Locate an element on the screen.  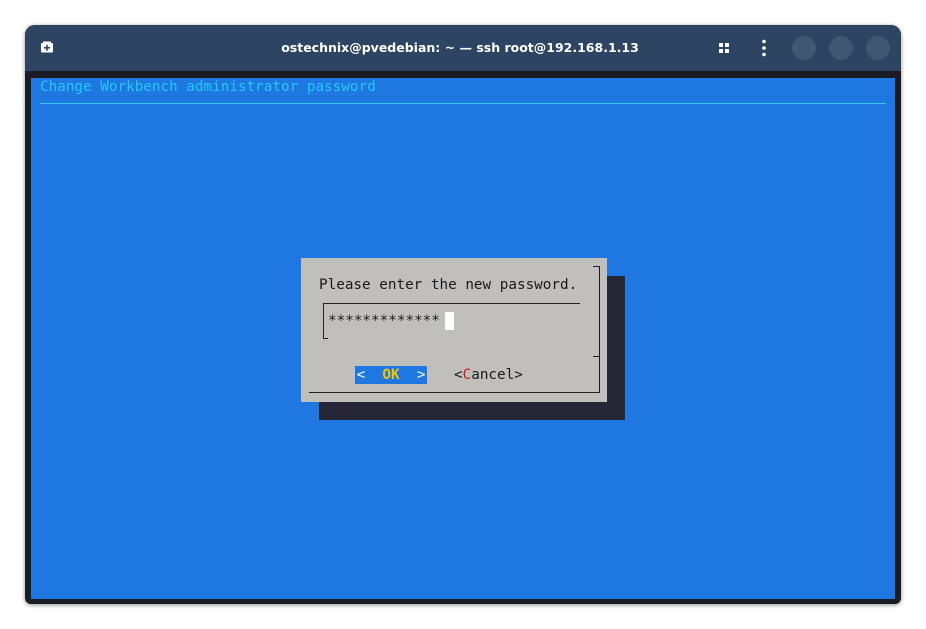
dialog-border-corner is located at coordinates (596, 266).